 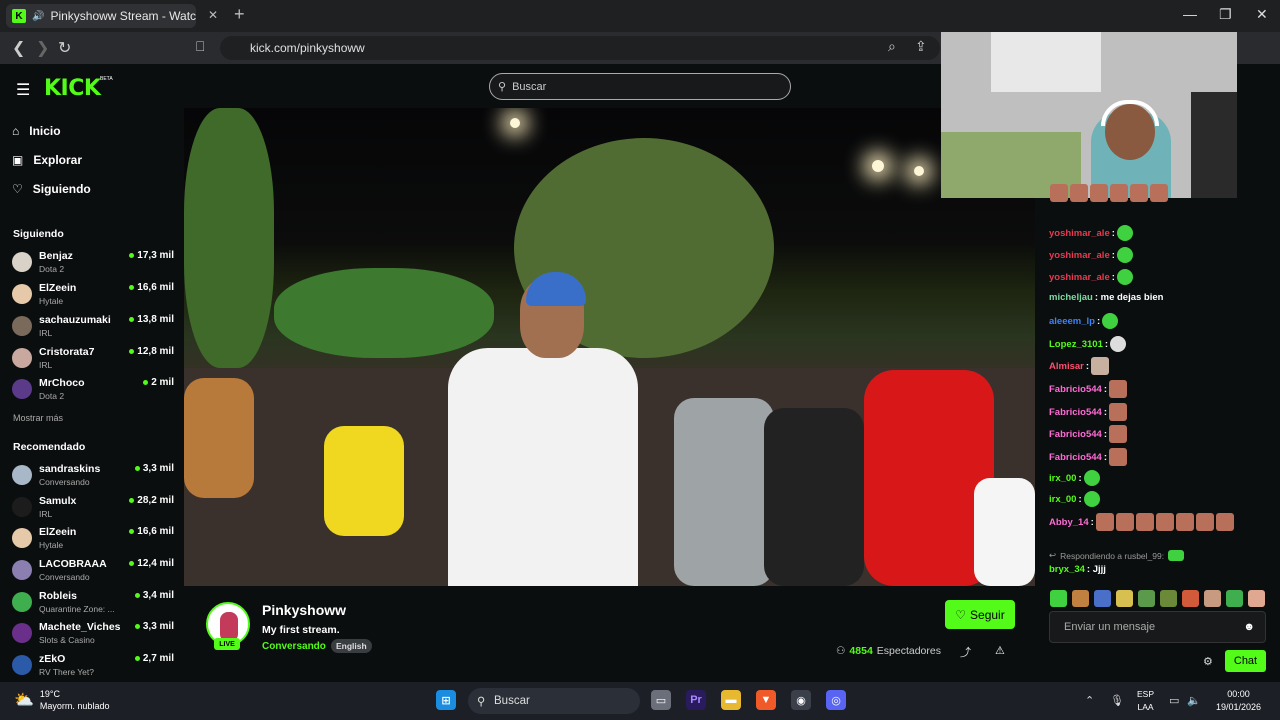 I want to click on task-view-icon: ▭, so click(x=661, y=700).